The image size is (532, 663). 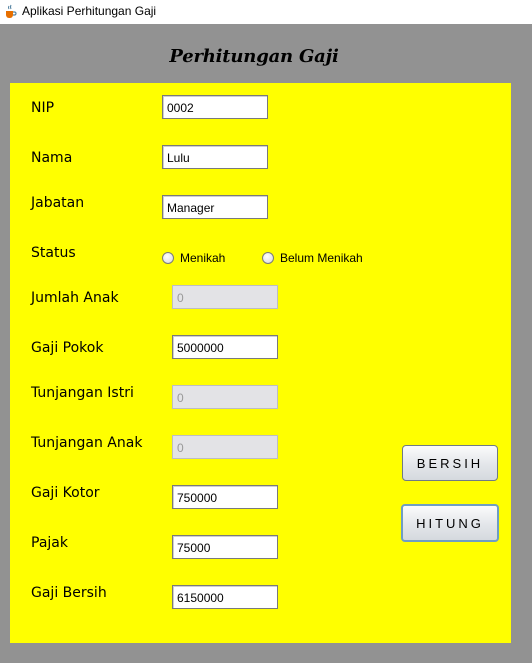 I want to click on tunjangan-anak-label: Tunjangan Anak, so click(x=87, y=443).